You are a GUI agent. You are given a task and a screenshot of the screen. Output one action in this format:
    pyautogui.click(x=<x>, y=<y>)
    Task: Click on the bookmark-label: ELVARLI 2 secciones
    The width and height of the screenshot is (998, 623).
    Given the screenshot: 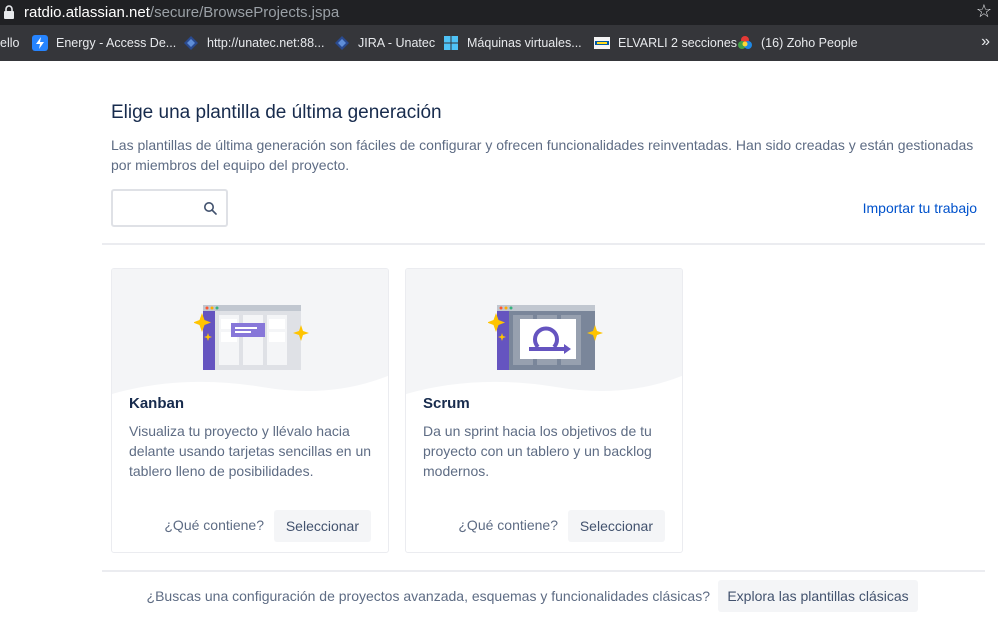 What is the action you would take?
    pyautogui.click(x=678, y=43)
    